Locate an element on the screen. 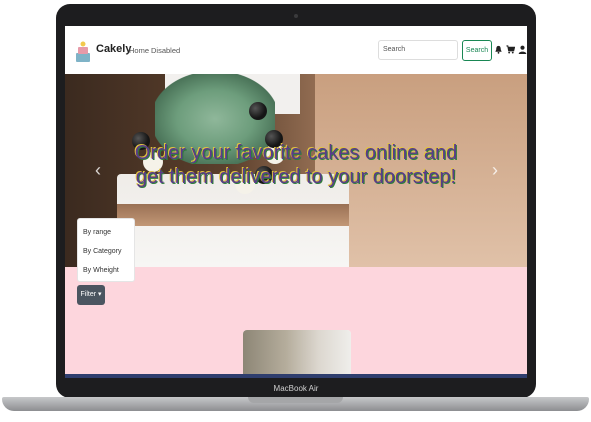 This screenshot has width=591, height=422. laptop-notch is located at coordinates (295, 400).